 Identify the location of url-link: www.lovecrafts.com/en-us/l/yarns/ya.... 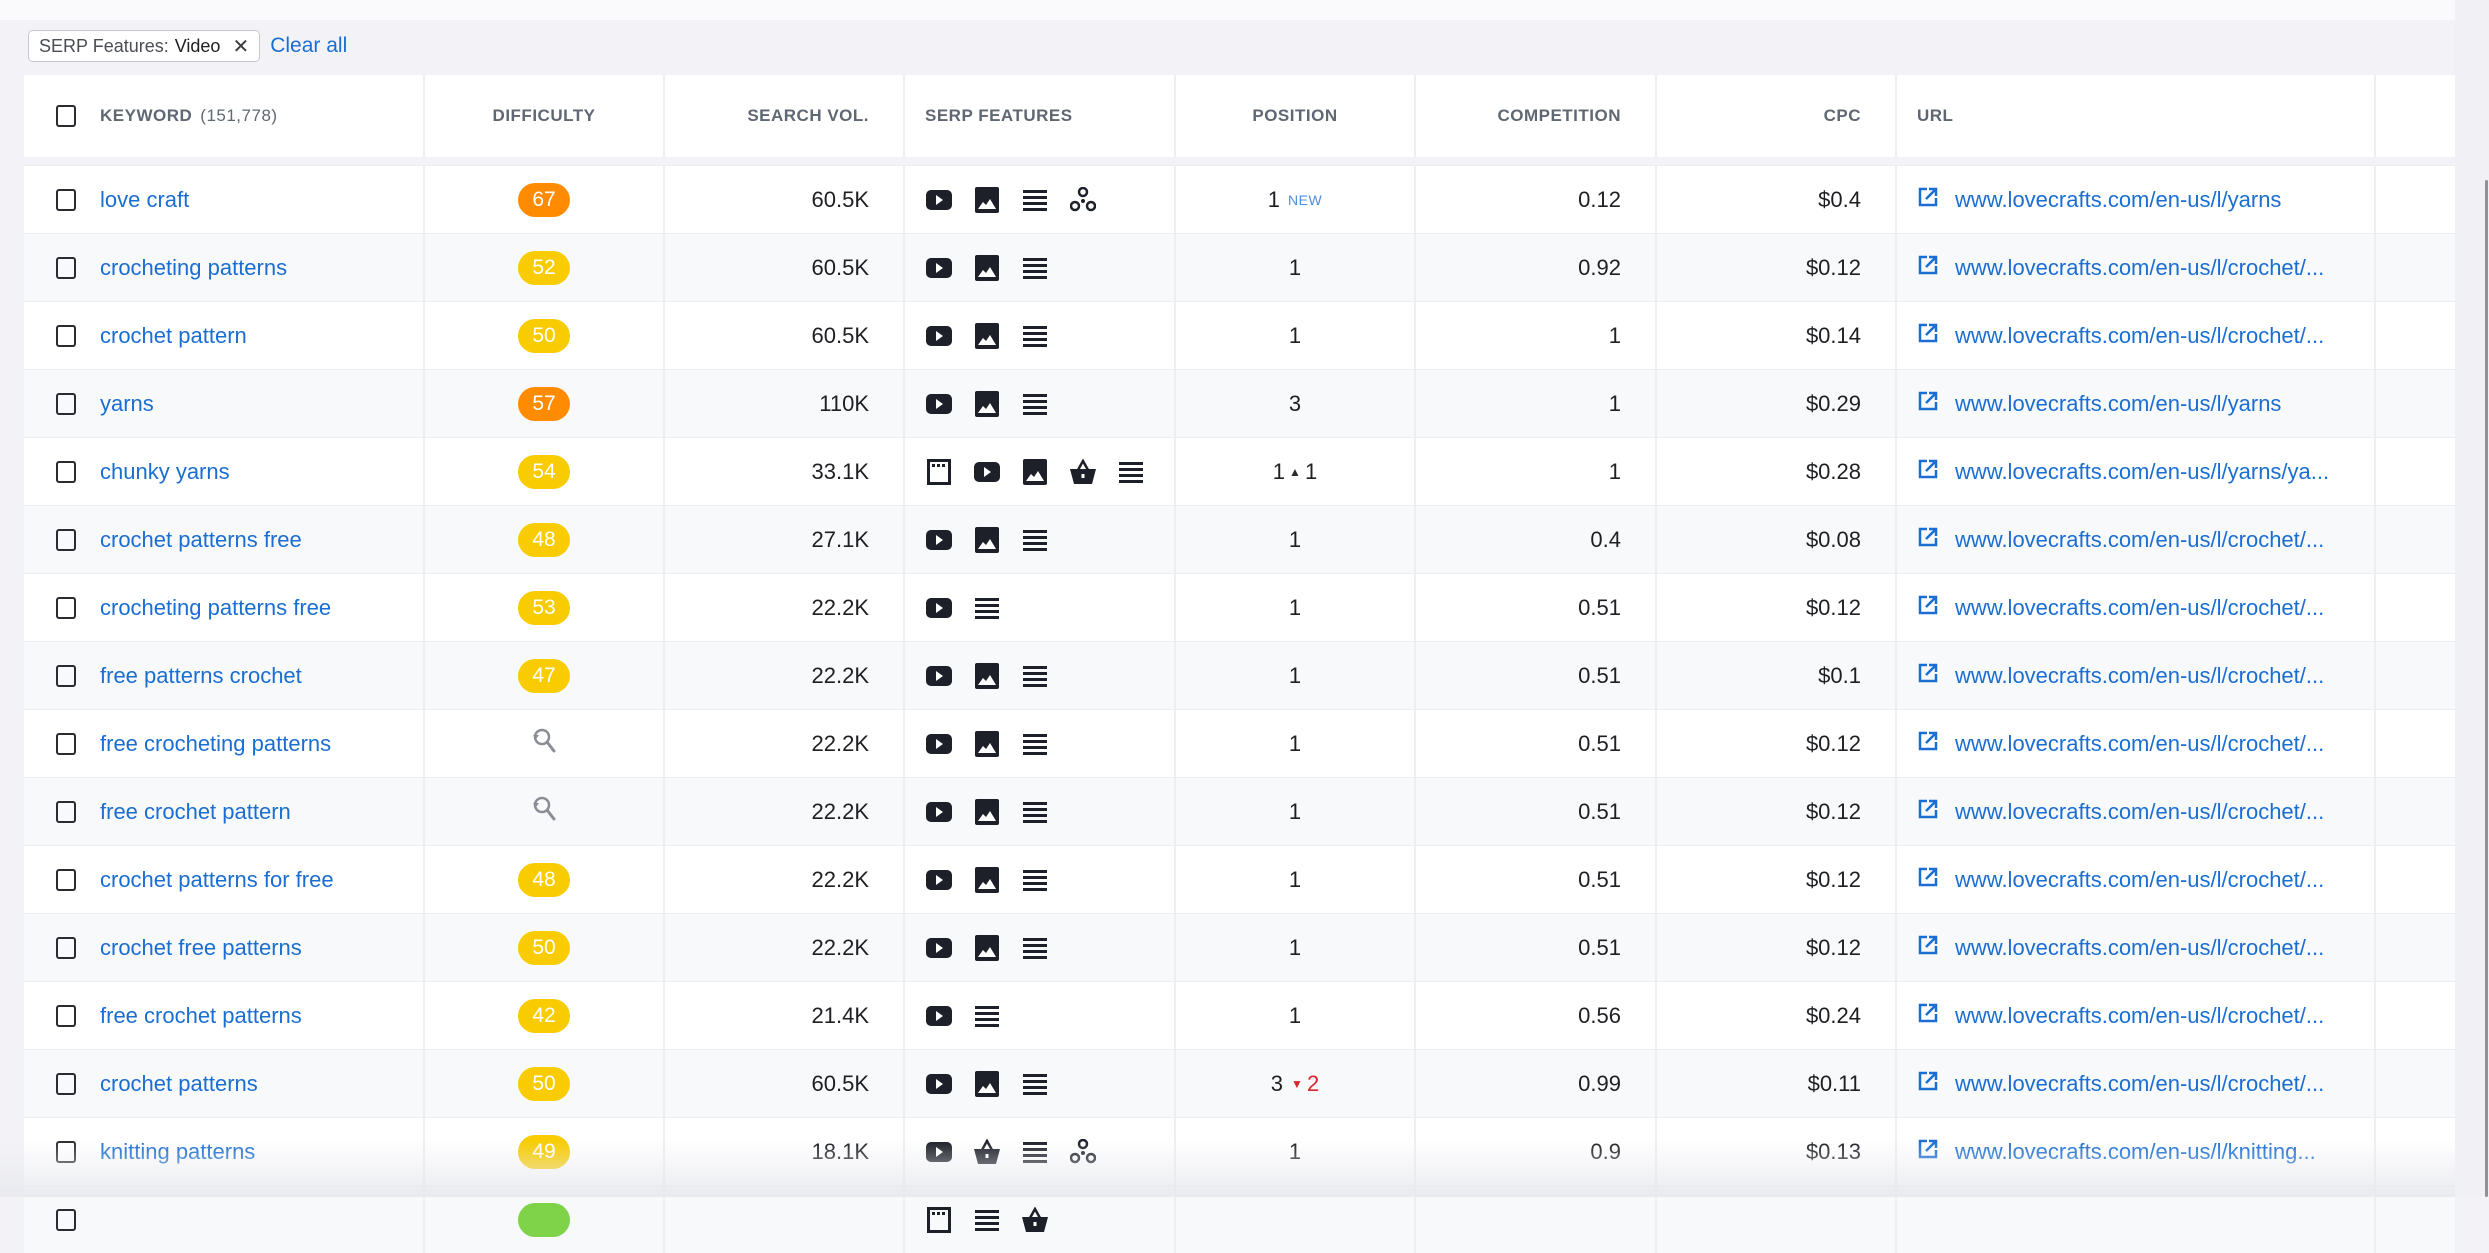
(2142, 472).